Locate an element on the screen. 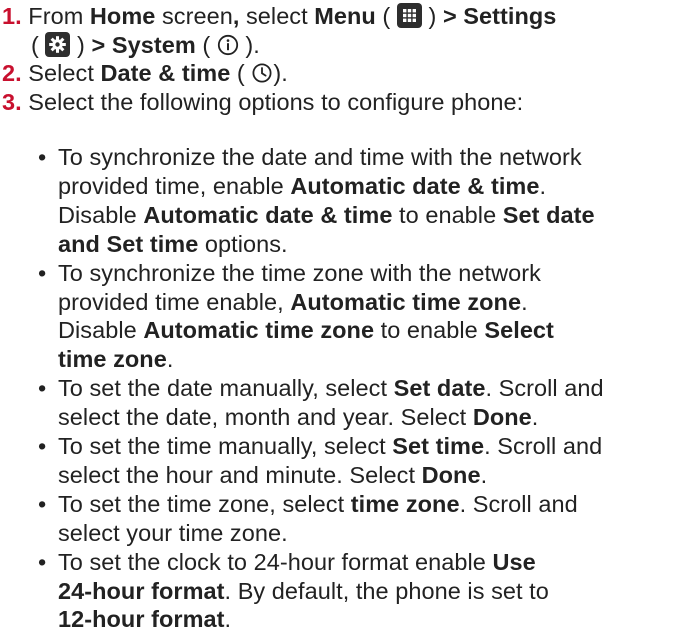 The width and height of the screenshot is (680, 633). step-1-line-2: ( ) > System ( ). is located at coordinates (145, 45).